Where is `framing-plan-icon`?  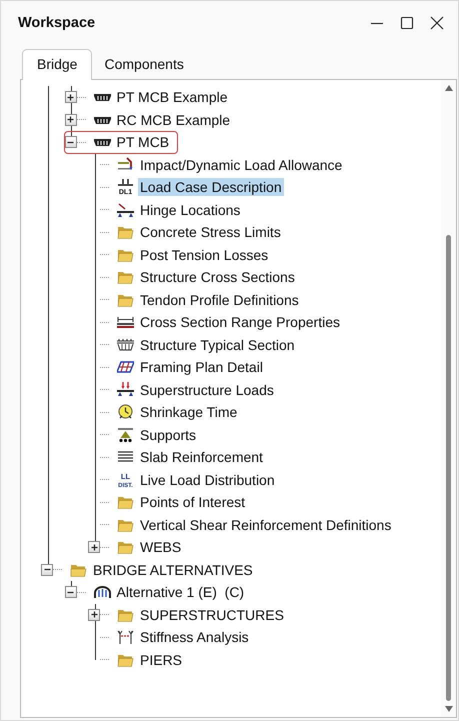
framing-plan-icon is located at coordinates (125, 367).